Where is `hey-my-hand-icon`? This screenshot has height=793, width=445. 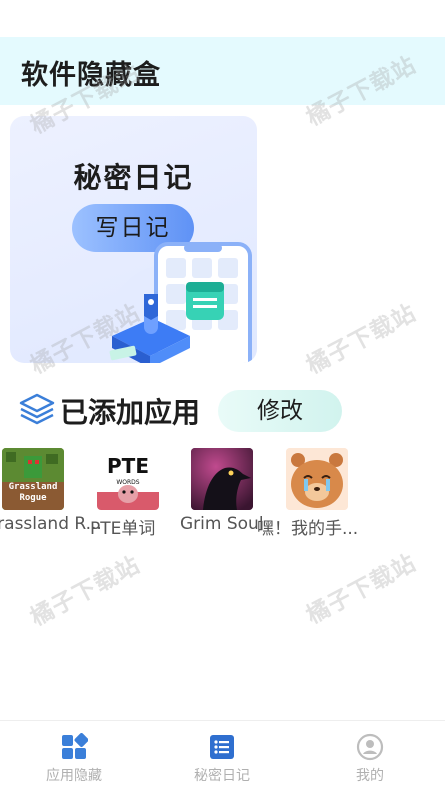 hey-my-hand-icon is located at coordinates (317, 479).